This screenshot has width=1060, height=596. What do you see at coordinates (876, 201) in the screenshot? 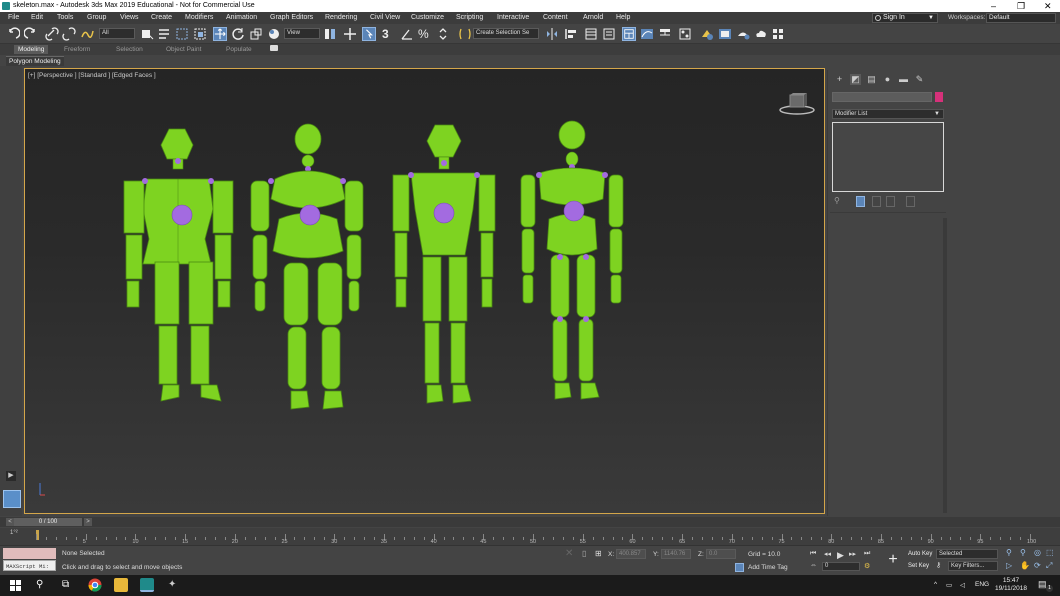
I see `make-unique-icon` at bounding box center [876, 201].